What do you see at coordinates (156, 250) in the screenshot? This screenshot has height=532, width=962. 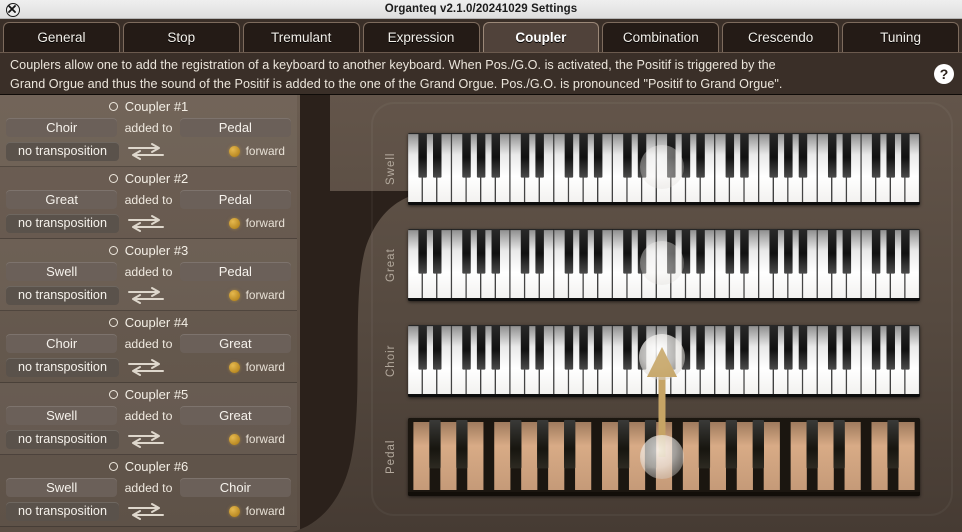 I see `coupler-title: Coupler #3` at bounding box center [156, 250].